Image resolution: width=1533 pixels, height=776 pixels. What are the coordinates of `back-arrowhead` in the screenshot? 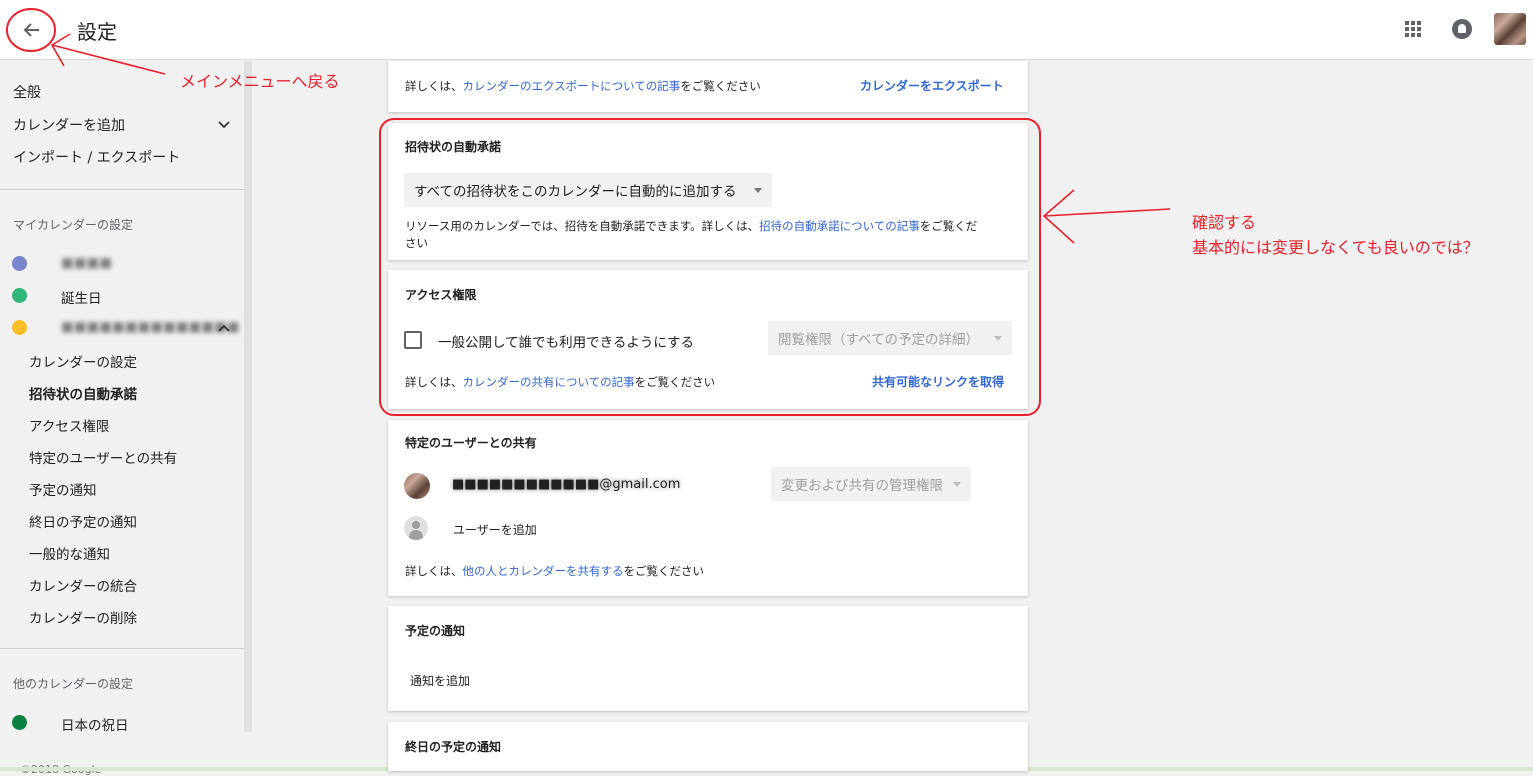 It's located at (60, 50).